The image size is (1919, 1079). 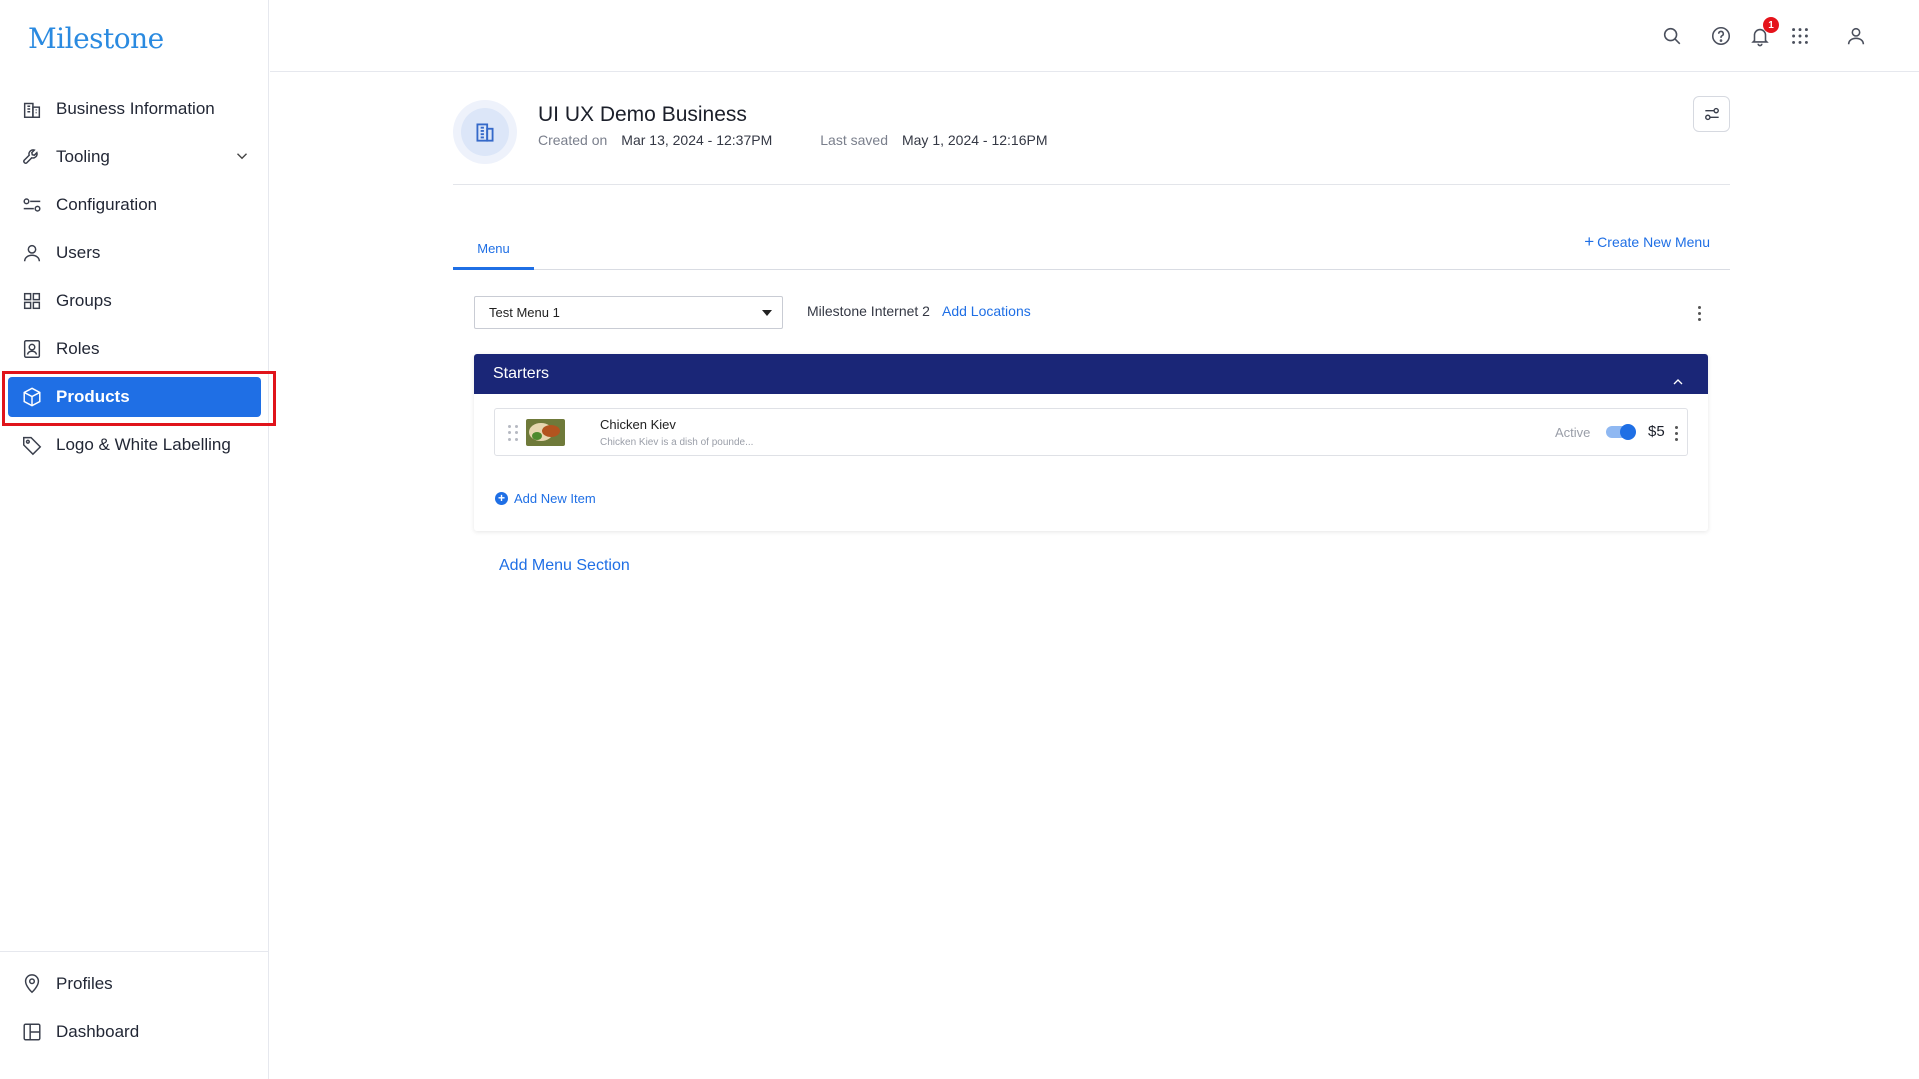 What do you see at coordinates (139, 398) in the screenshot?
I see `products-highlight-outline` at bounding box center [139, 398].